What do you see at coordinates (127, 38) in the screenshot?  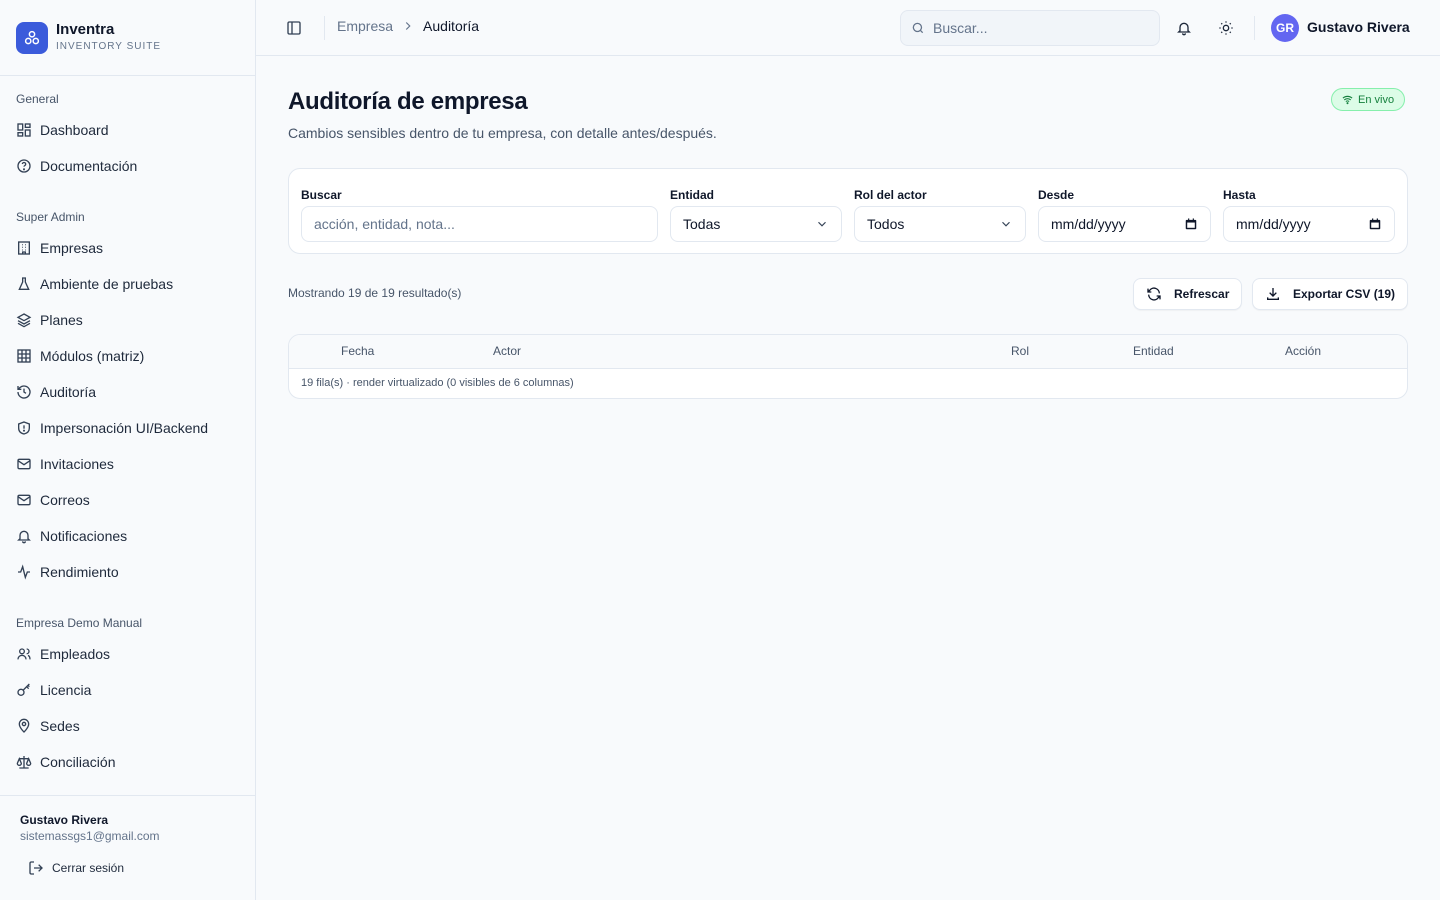 I see `brand: Inventra INVENTORY SUITE` at bounding box center [127, 38].